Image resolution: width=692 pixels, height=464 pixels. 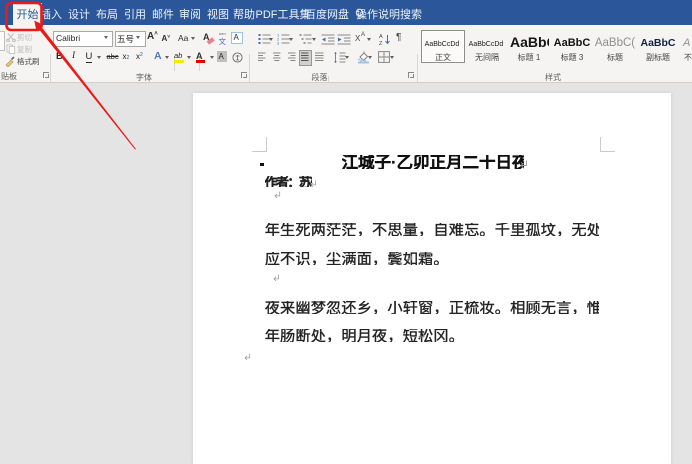 I want to click on svg-text: Z, so click(x=381, y=43).